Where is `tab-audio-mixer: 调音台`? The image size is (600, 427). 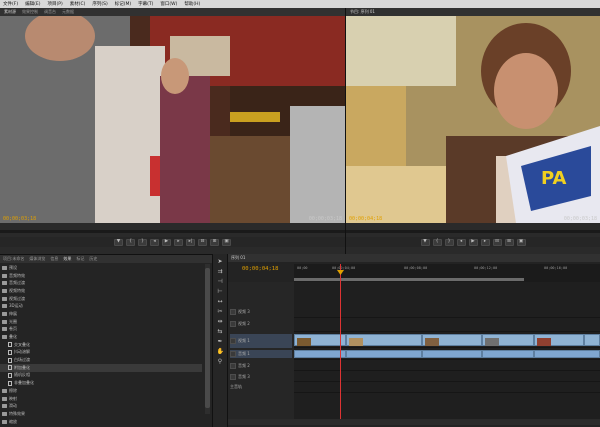
tab-audio-mixer: 调音台 is located at coordinates (50, 12).